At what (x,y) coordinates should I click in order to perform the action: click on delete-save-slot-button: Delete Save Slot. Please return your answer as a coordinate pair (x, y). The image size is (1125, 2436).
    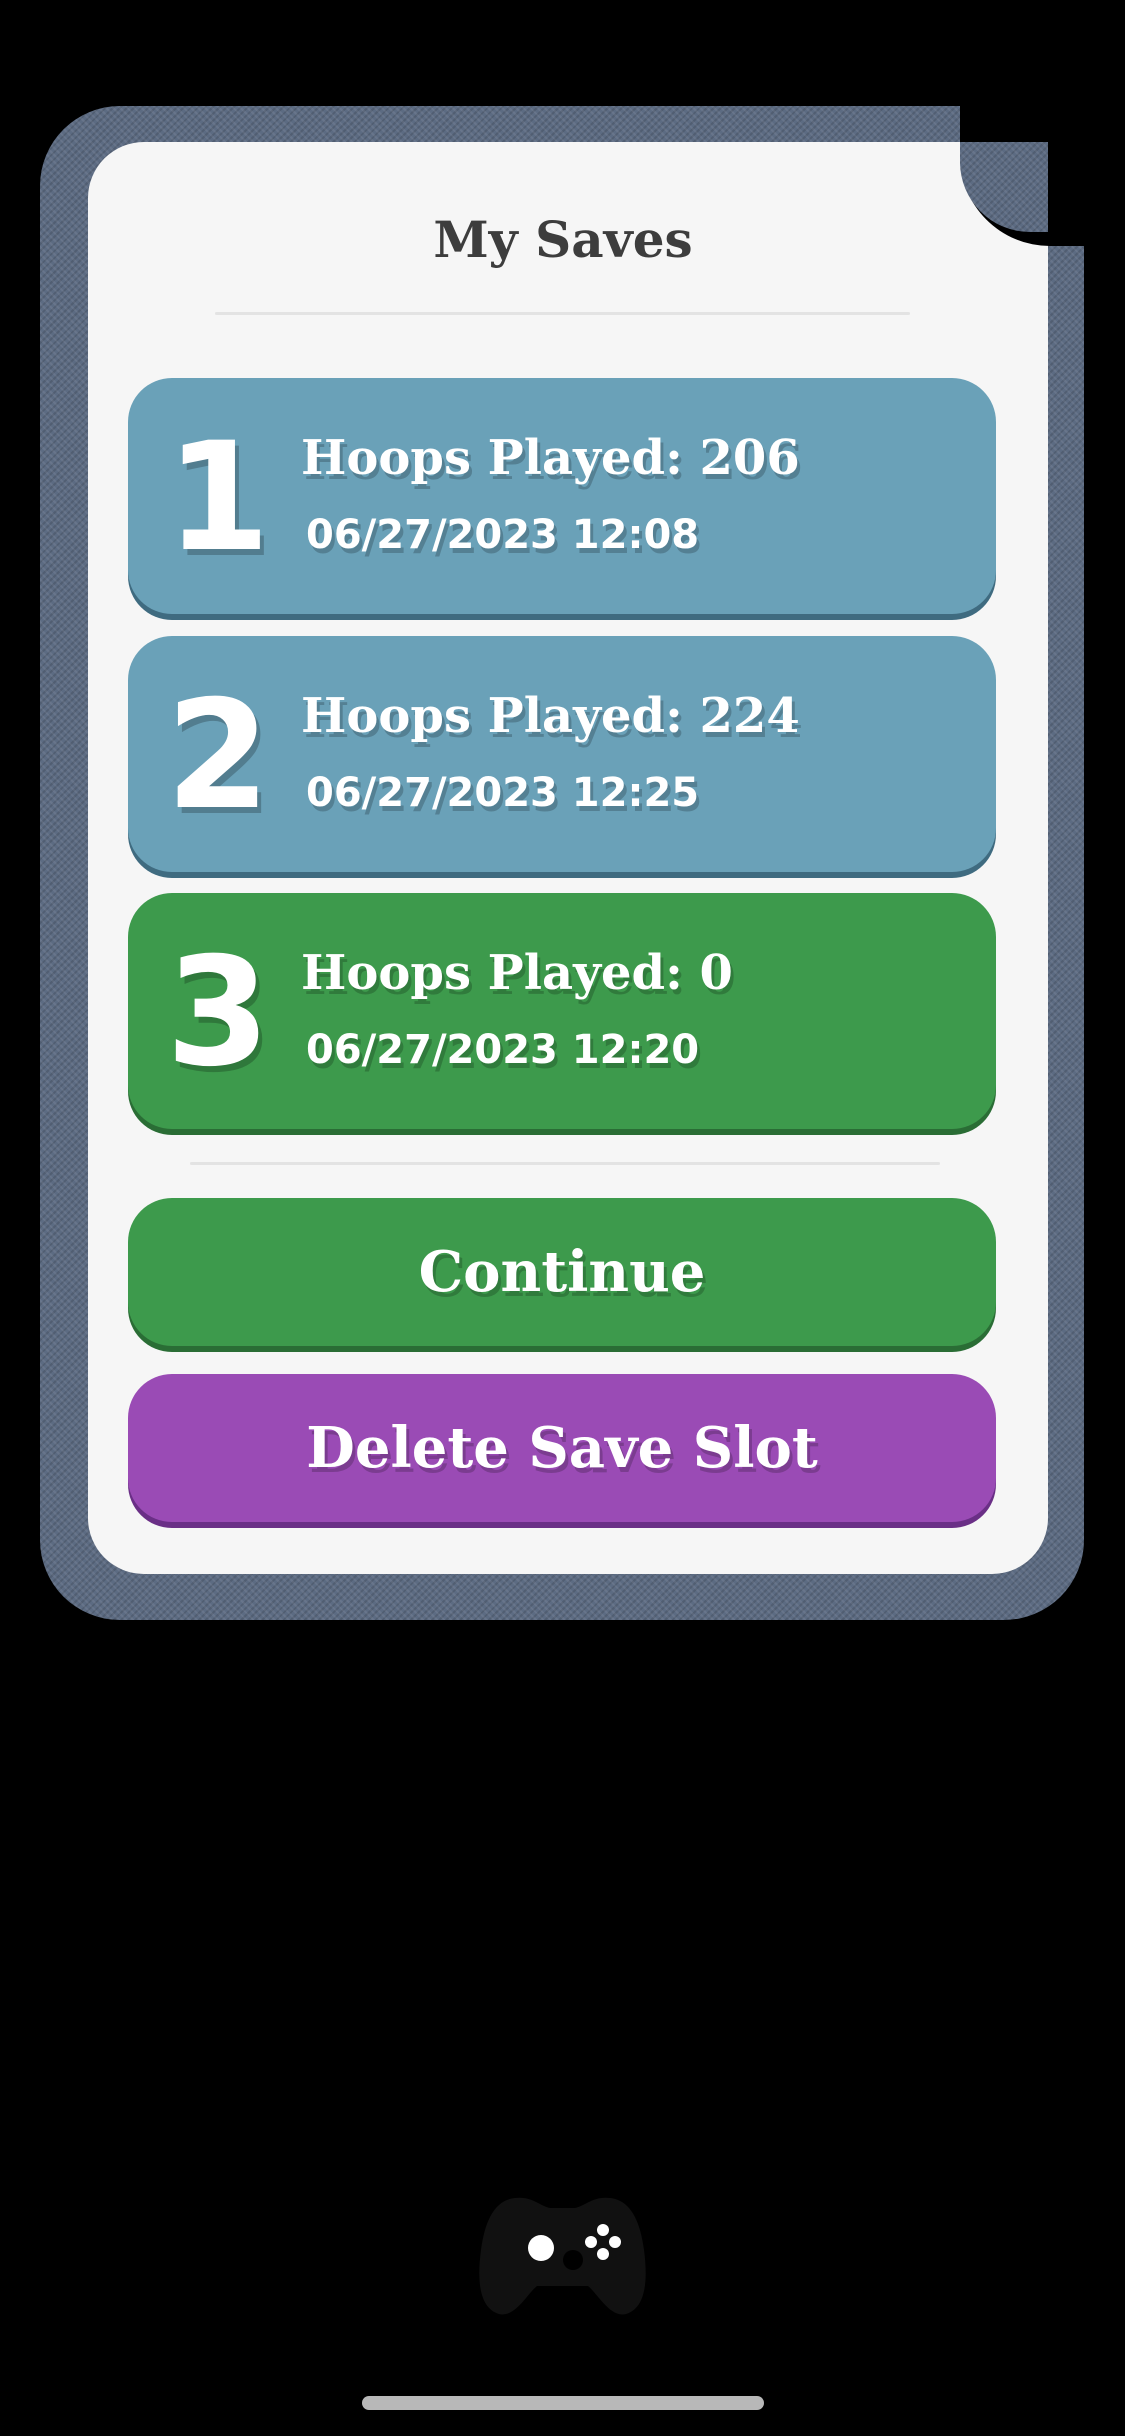
    Looking at the image, I should click on (562, 1448).